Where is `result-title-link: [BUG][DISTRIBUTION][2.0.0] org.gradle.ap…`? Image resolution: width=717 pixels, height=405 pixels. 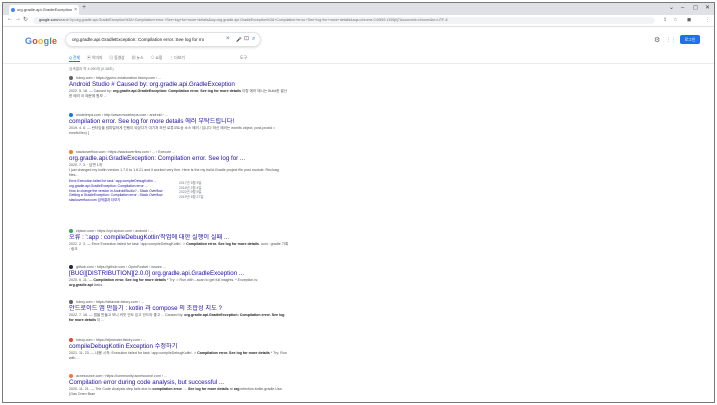
result-title-link: [BUG][DISTRIBUTION][2.0.0] org.gradle.ap… is located at coordinates (179, 274).